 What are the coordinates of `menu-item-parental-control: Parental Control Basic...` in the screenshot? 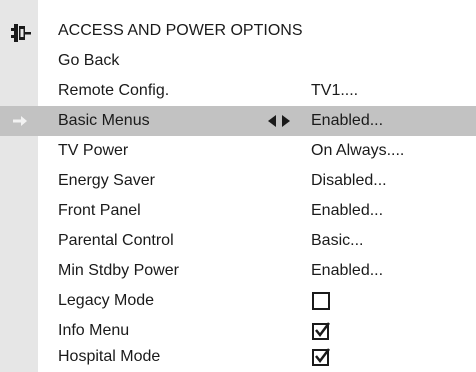 It's located at (238, 241).